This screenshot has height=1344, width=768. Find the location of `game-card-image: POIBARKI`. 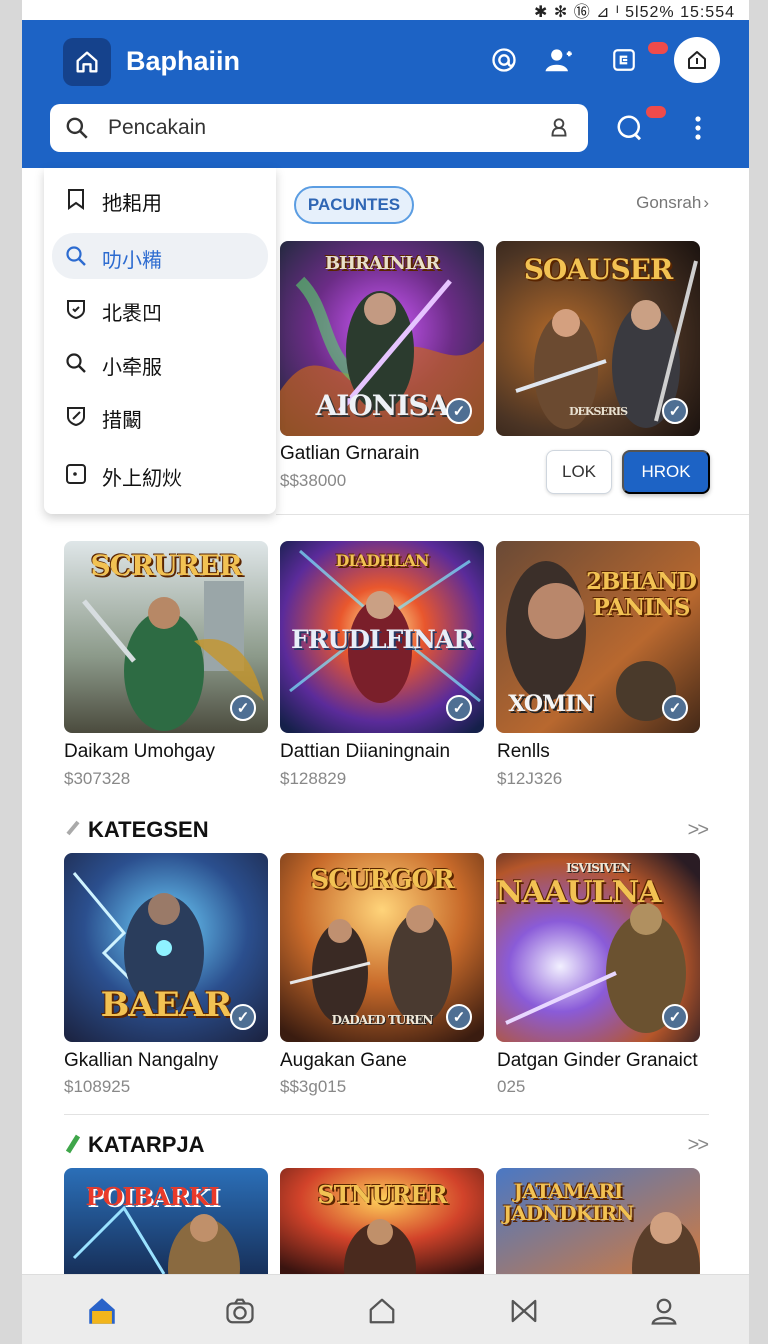

game-card-image: POIBARKI is located at coordinates (166, 1221).